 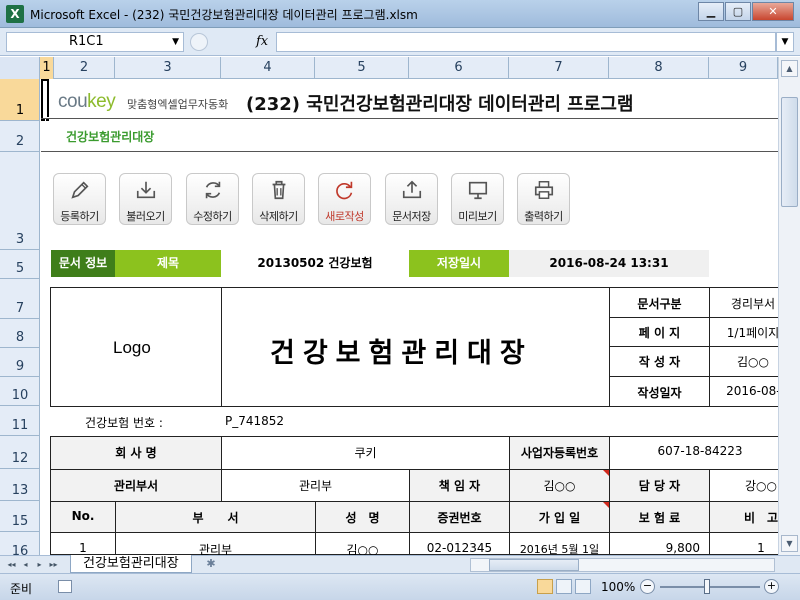 What do you see at coordinates (19, 452) in the screenshot?
I see `row-header: 12` at bounding box center [19, 452].